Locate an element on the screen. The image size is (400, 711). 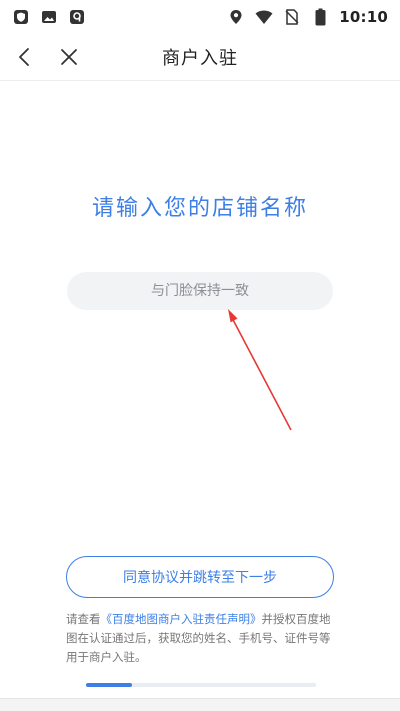
status-bar: 10:10 is located at coordinates (200, 17).